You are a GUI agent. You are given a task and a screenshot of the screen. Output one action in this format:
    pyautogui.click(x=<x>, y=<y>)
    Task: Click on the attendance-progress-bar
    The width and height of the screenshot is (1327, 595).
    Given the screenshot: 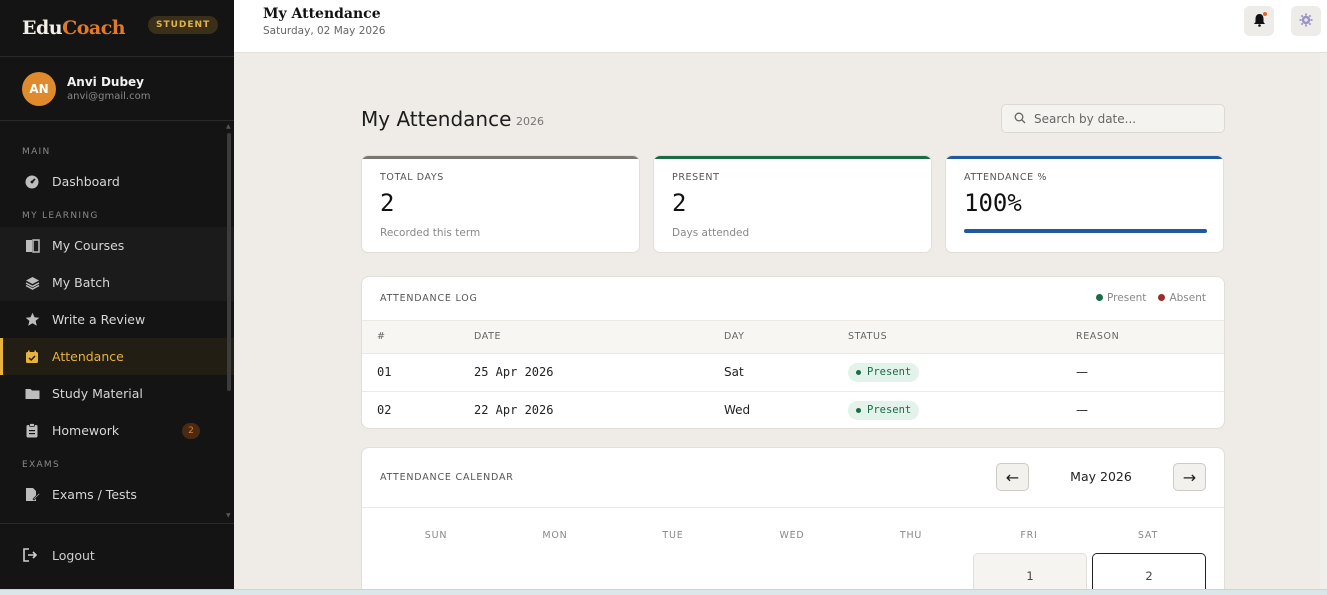 What is the action you would take?
    pyautogui.click(x=1085, y=231)
    